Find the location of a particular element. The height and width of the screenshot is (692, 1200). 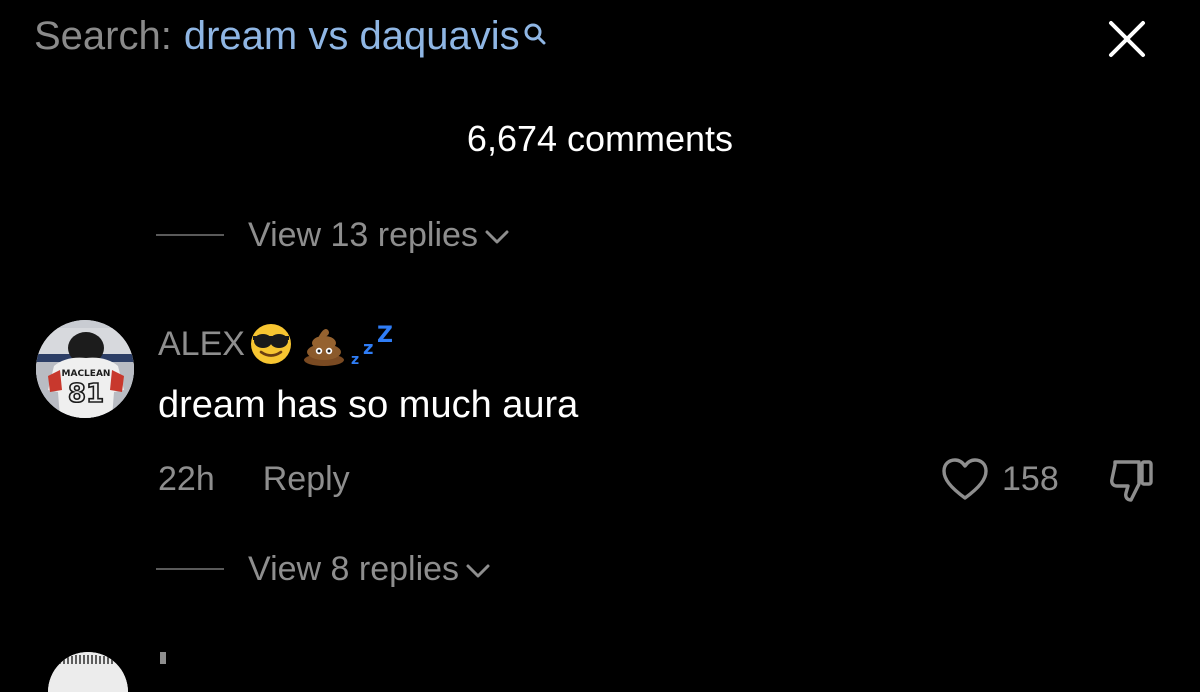

dislike-button is located at coordinates (1132, 481).